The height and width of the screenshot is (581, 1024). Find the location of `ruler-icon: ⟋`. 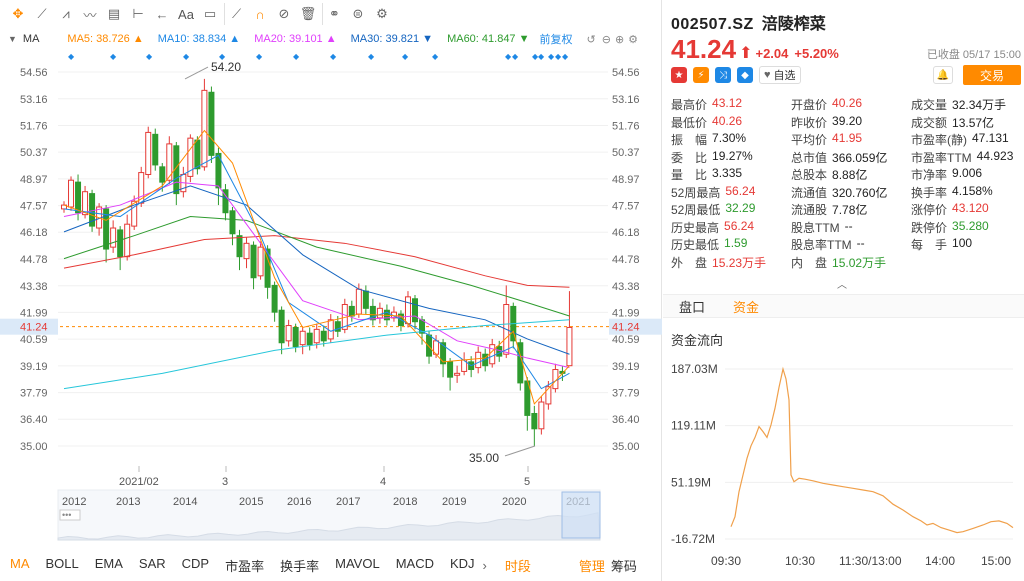

ruler-icon: ⟋ is located at coordinates (236, 14).